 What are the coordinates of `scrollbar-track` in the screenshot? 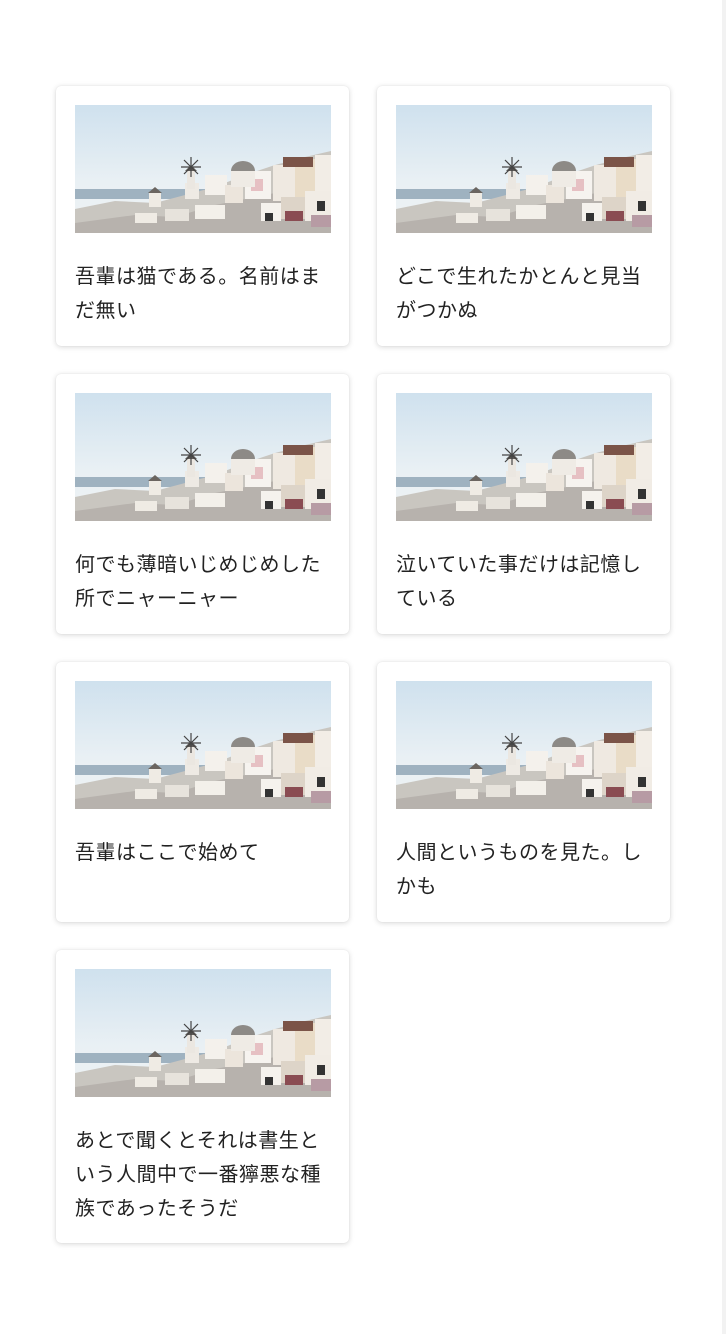 It's located at (724, 667).